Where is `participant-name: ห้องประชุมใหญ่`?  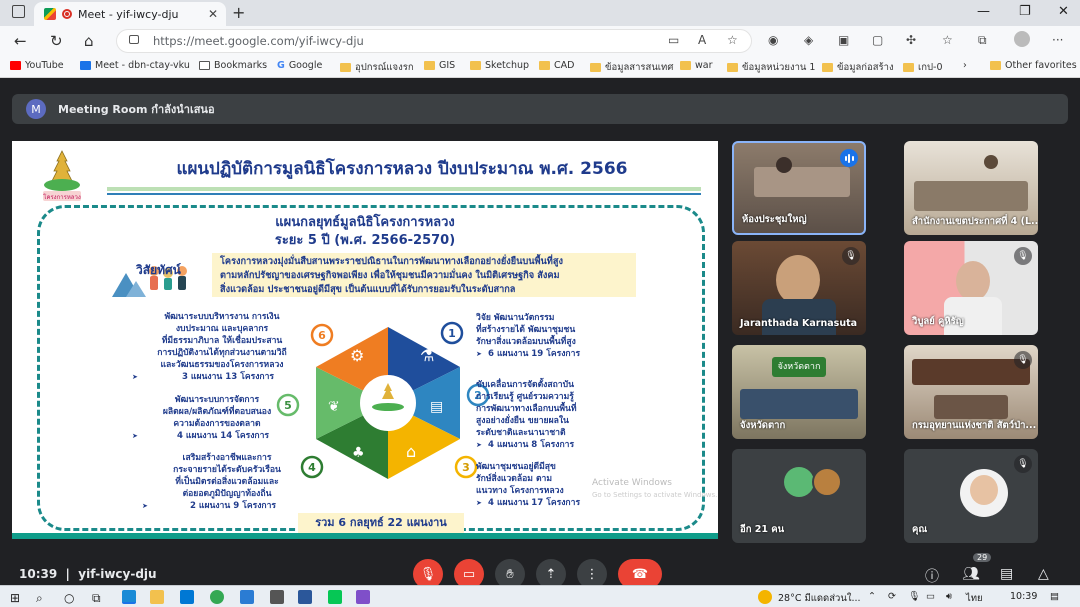
participant-name: ห้องประชุมใหญ่ is located at coordinates (774, 219).